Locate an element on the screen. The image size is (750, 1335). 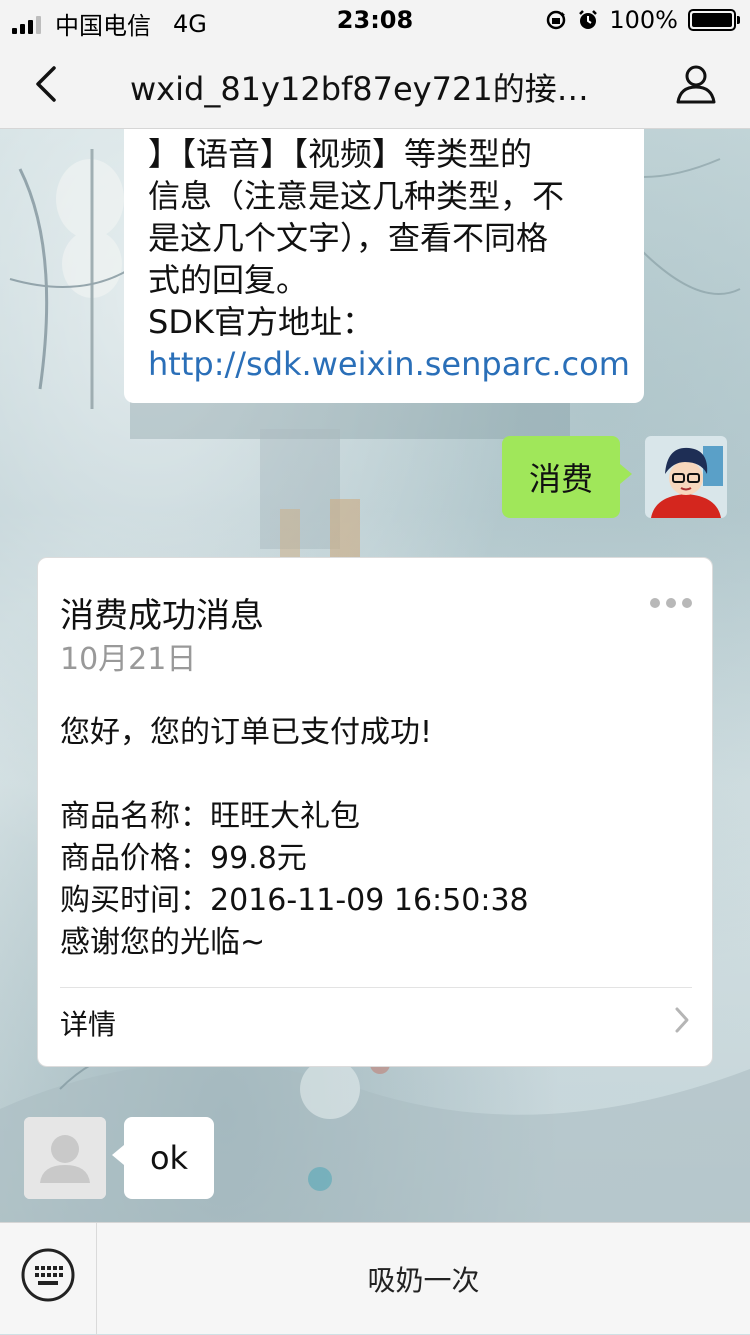
contact-avatar is located at coordinates (65, 1158).